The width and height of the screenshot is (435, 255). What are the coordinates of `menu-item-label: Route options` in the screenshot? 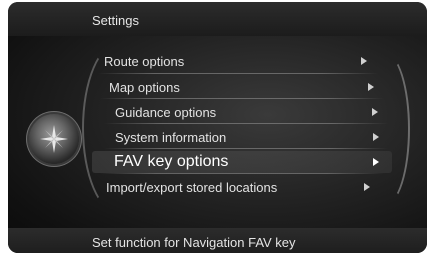 It's located at (144, 61).